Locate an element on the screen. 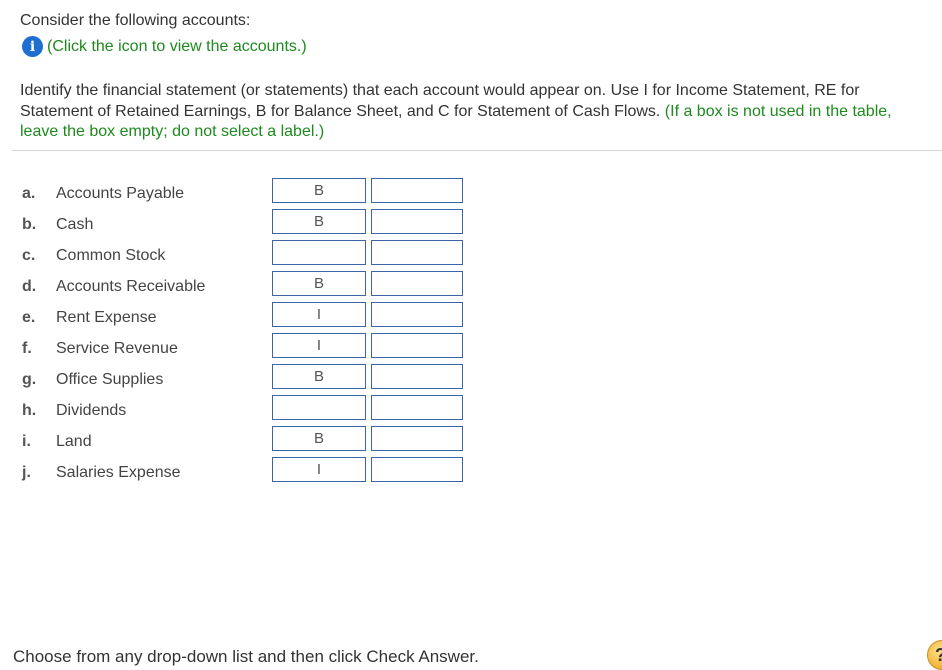 The height and width of the screenshot is (670, 942). table-row: a. Accounts Payable B is located at coordinates (240, 193).